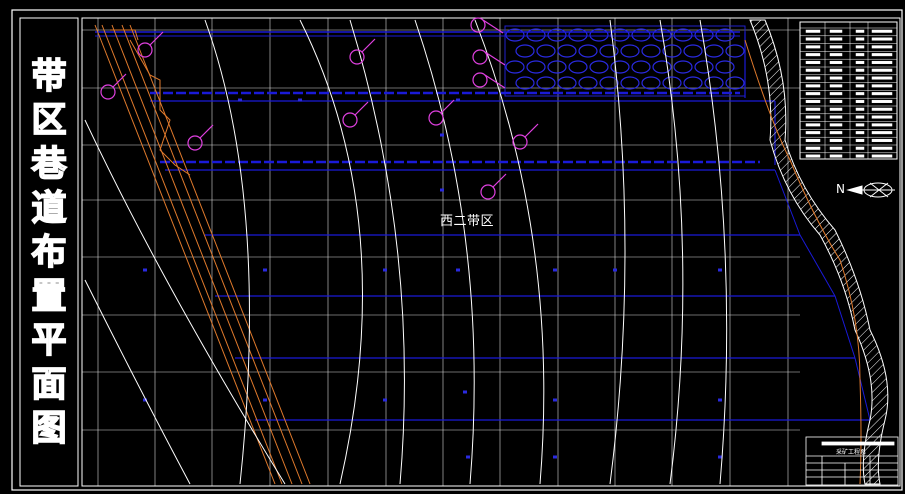 The width and height of the screenshot is (905, 494). I want to click on title-char: 置, so click(49, 297).